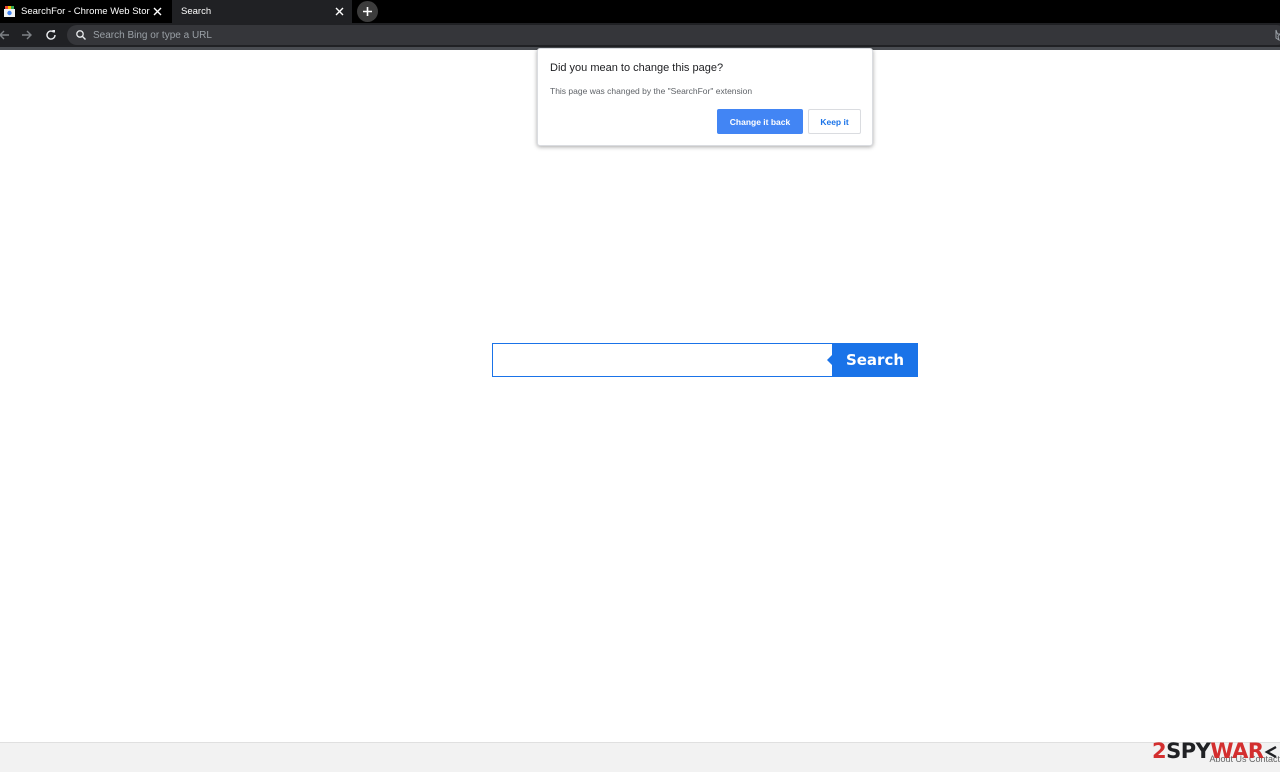 The width and height of the screenshot is (1280, 772). Describe the element at coordinates (81, 35) in the screenshot. I see `search-icon` at that location.